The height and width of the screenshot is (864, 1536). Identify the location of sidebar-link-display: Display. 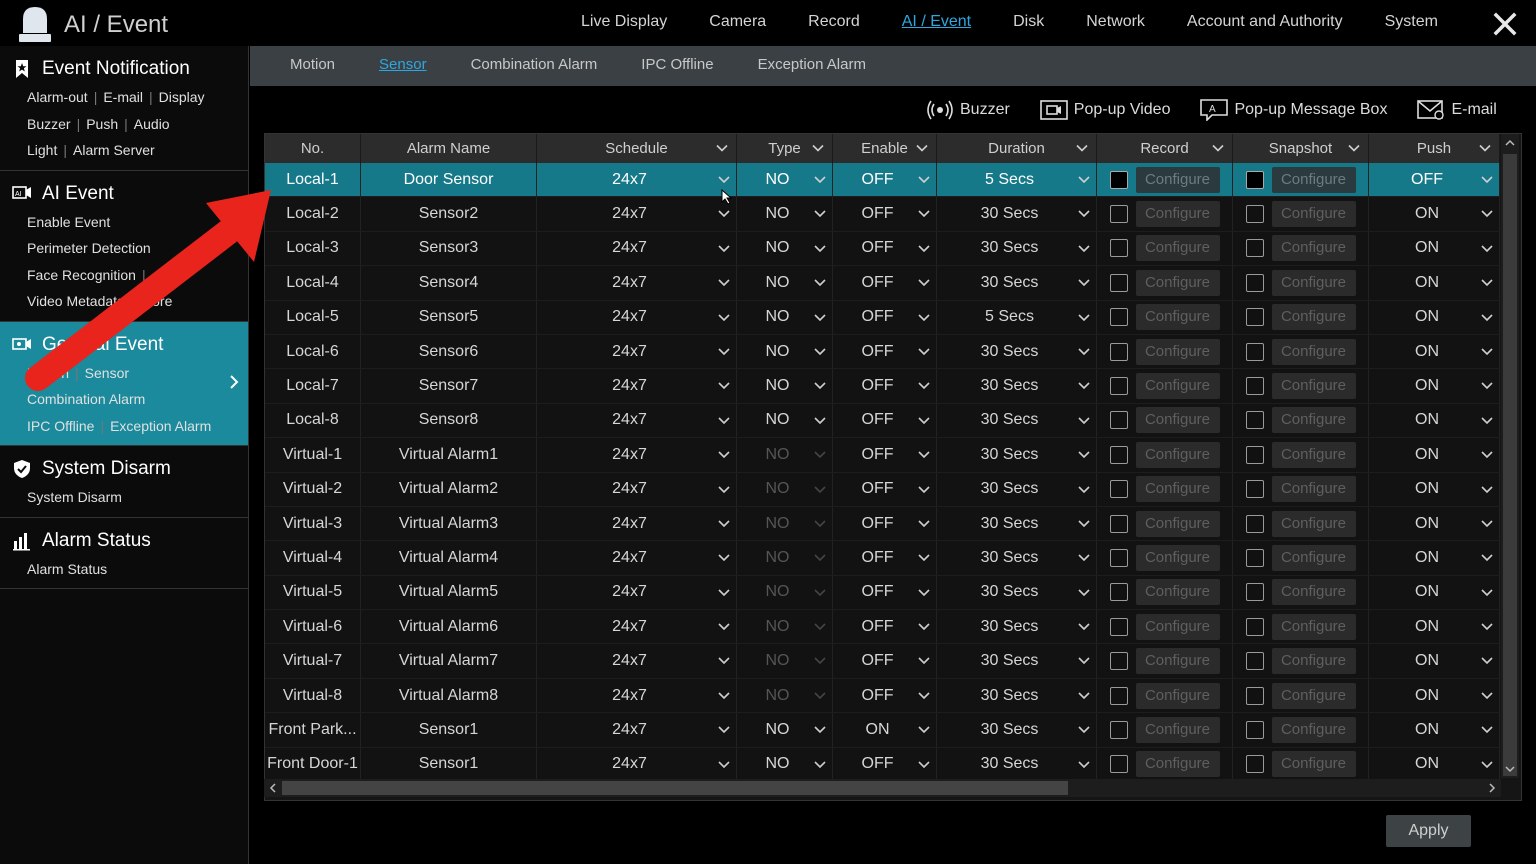
(182, 97).